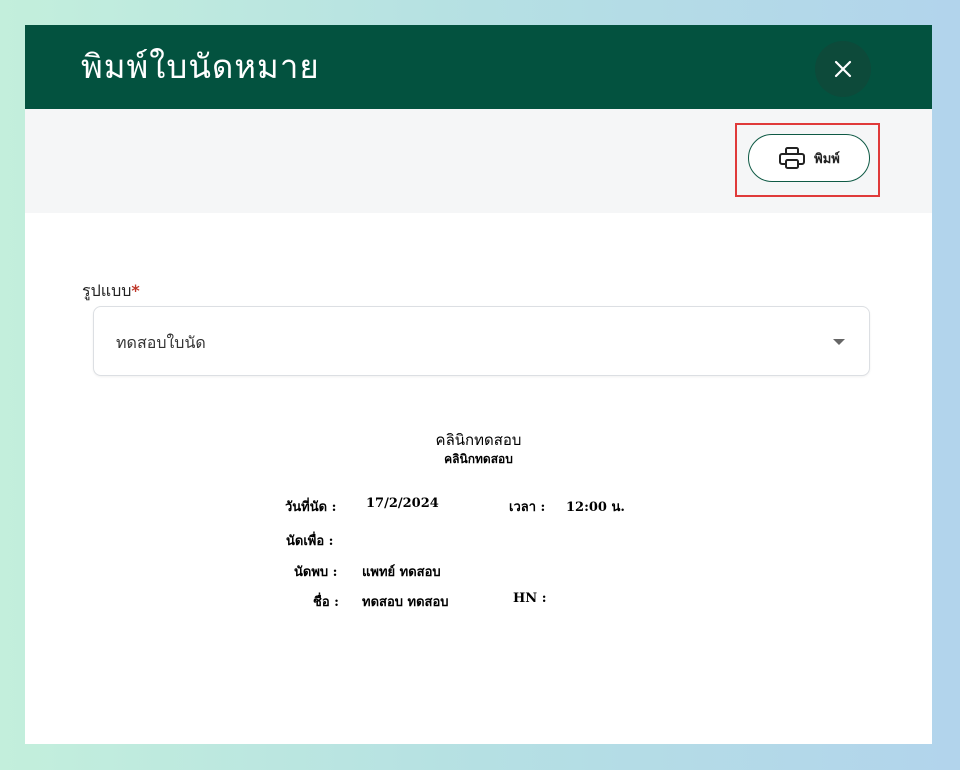 The height and width of the screenshot is (770, 960). What do you see at coordinates (809, 158) in the screenshot?
I see `print-button: พิมพ์` at bounding box center [809, 158].